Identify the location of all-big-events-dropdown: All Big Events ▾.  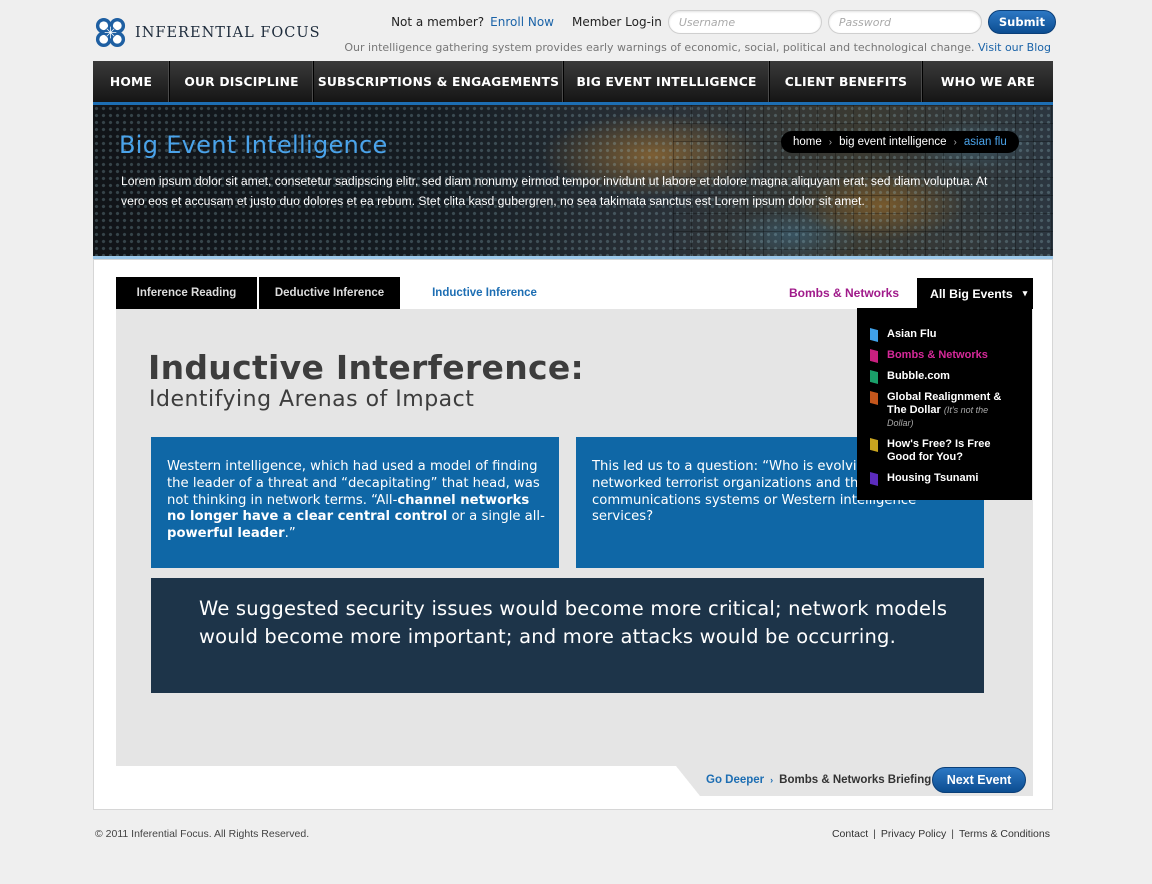
(975, 293).